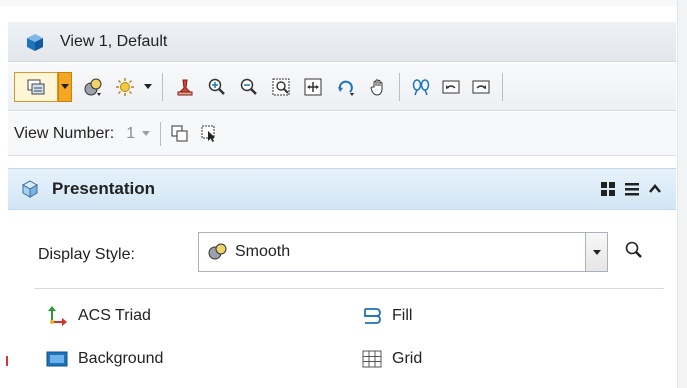  I want to click on presentation-title: Presentation, so click(103, 188).